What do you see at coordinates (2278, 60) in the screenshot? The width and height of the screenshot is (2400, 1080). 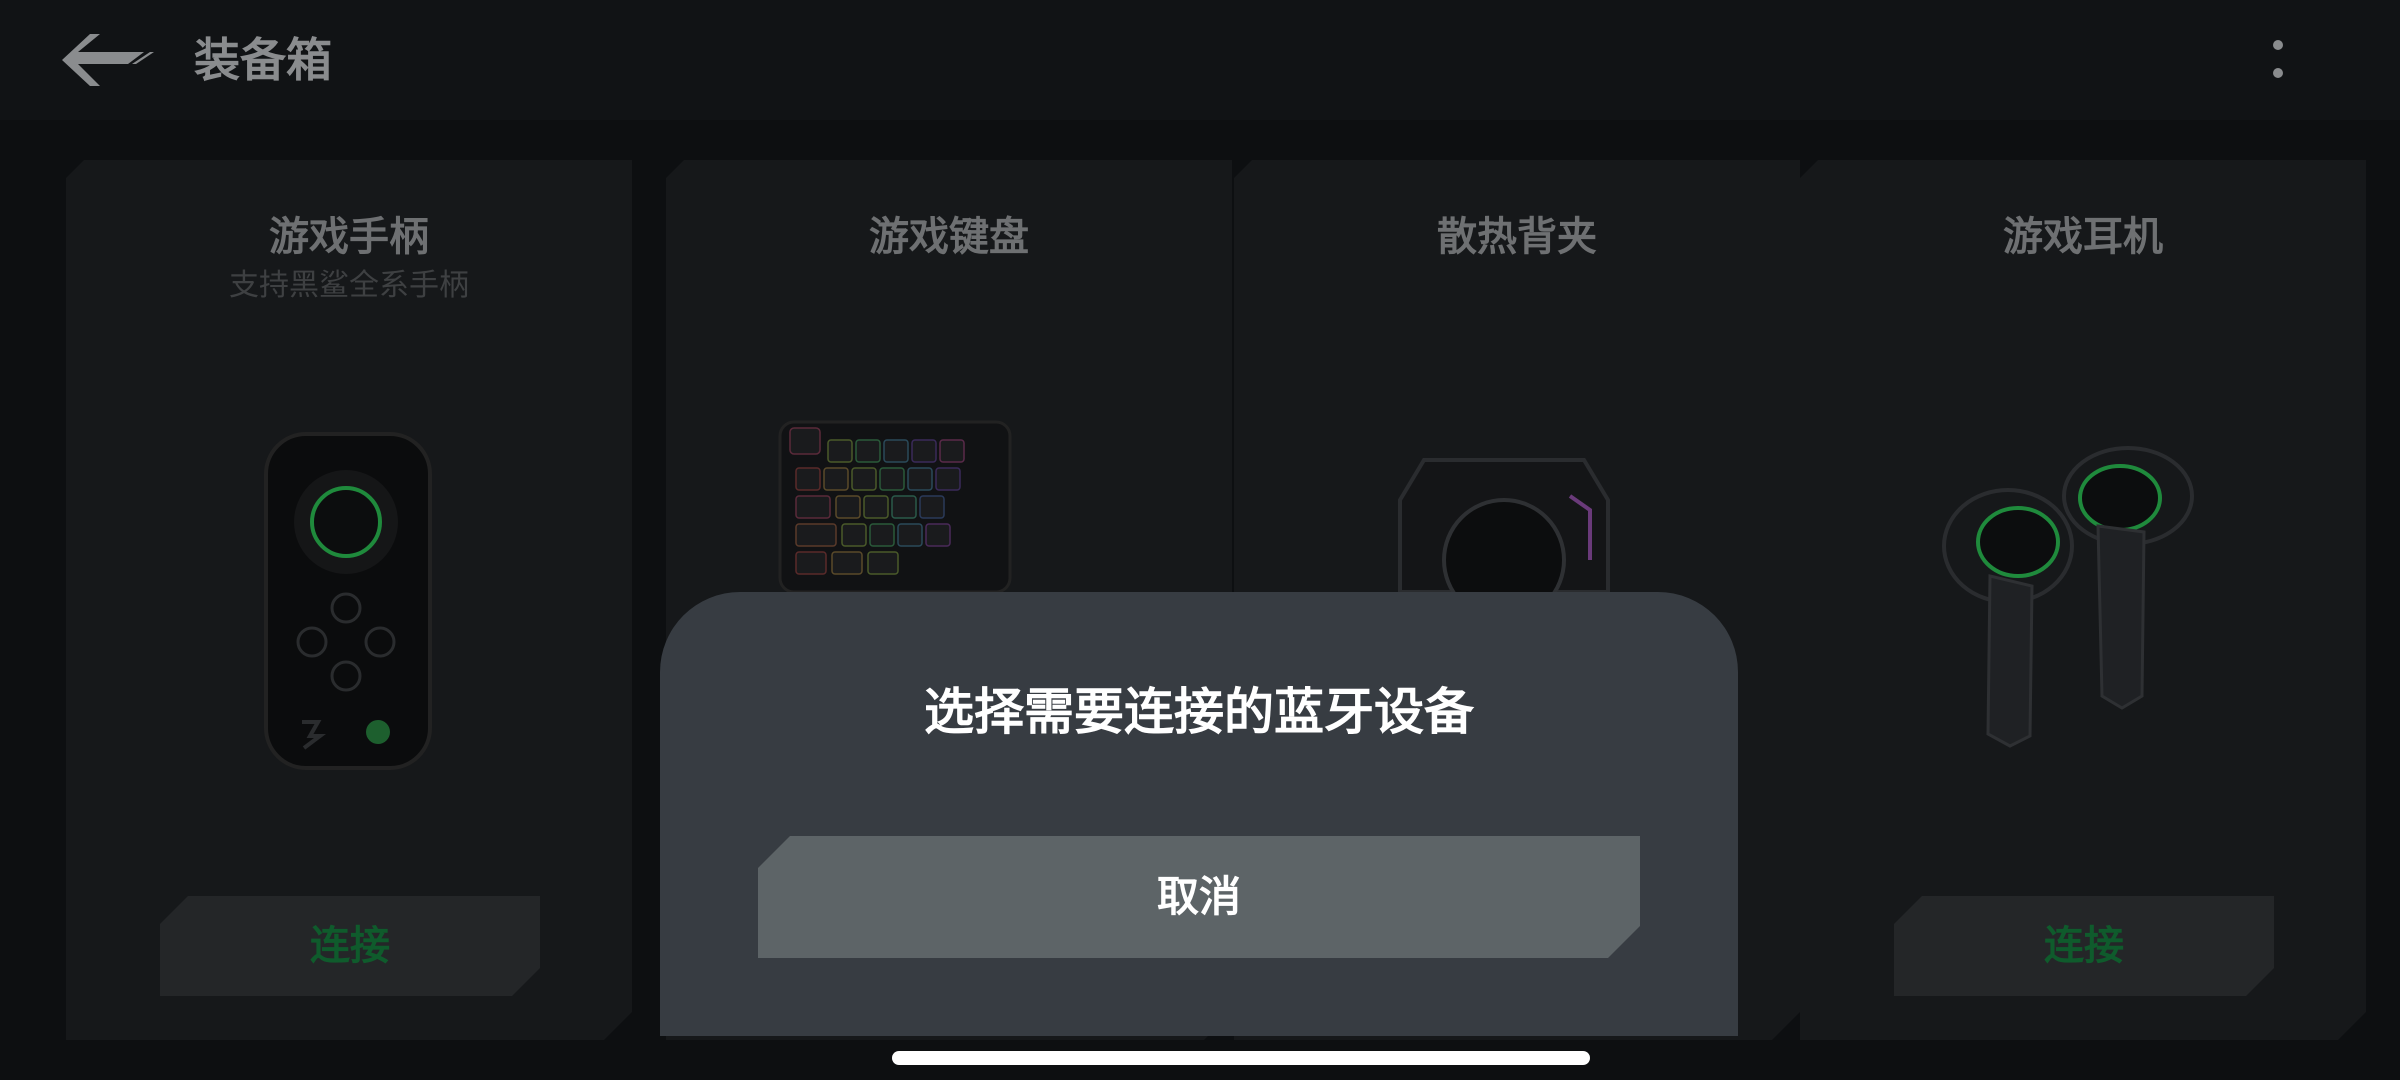 I see `more-vert-icon` at bounding box center [2278, 60].